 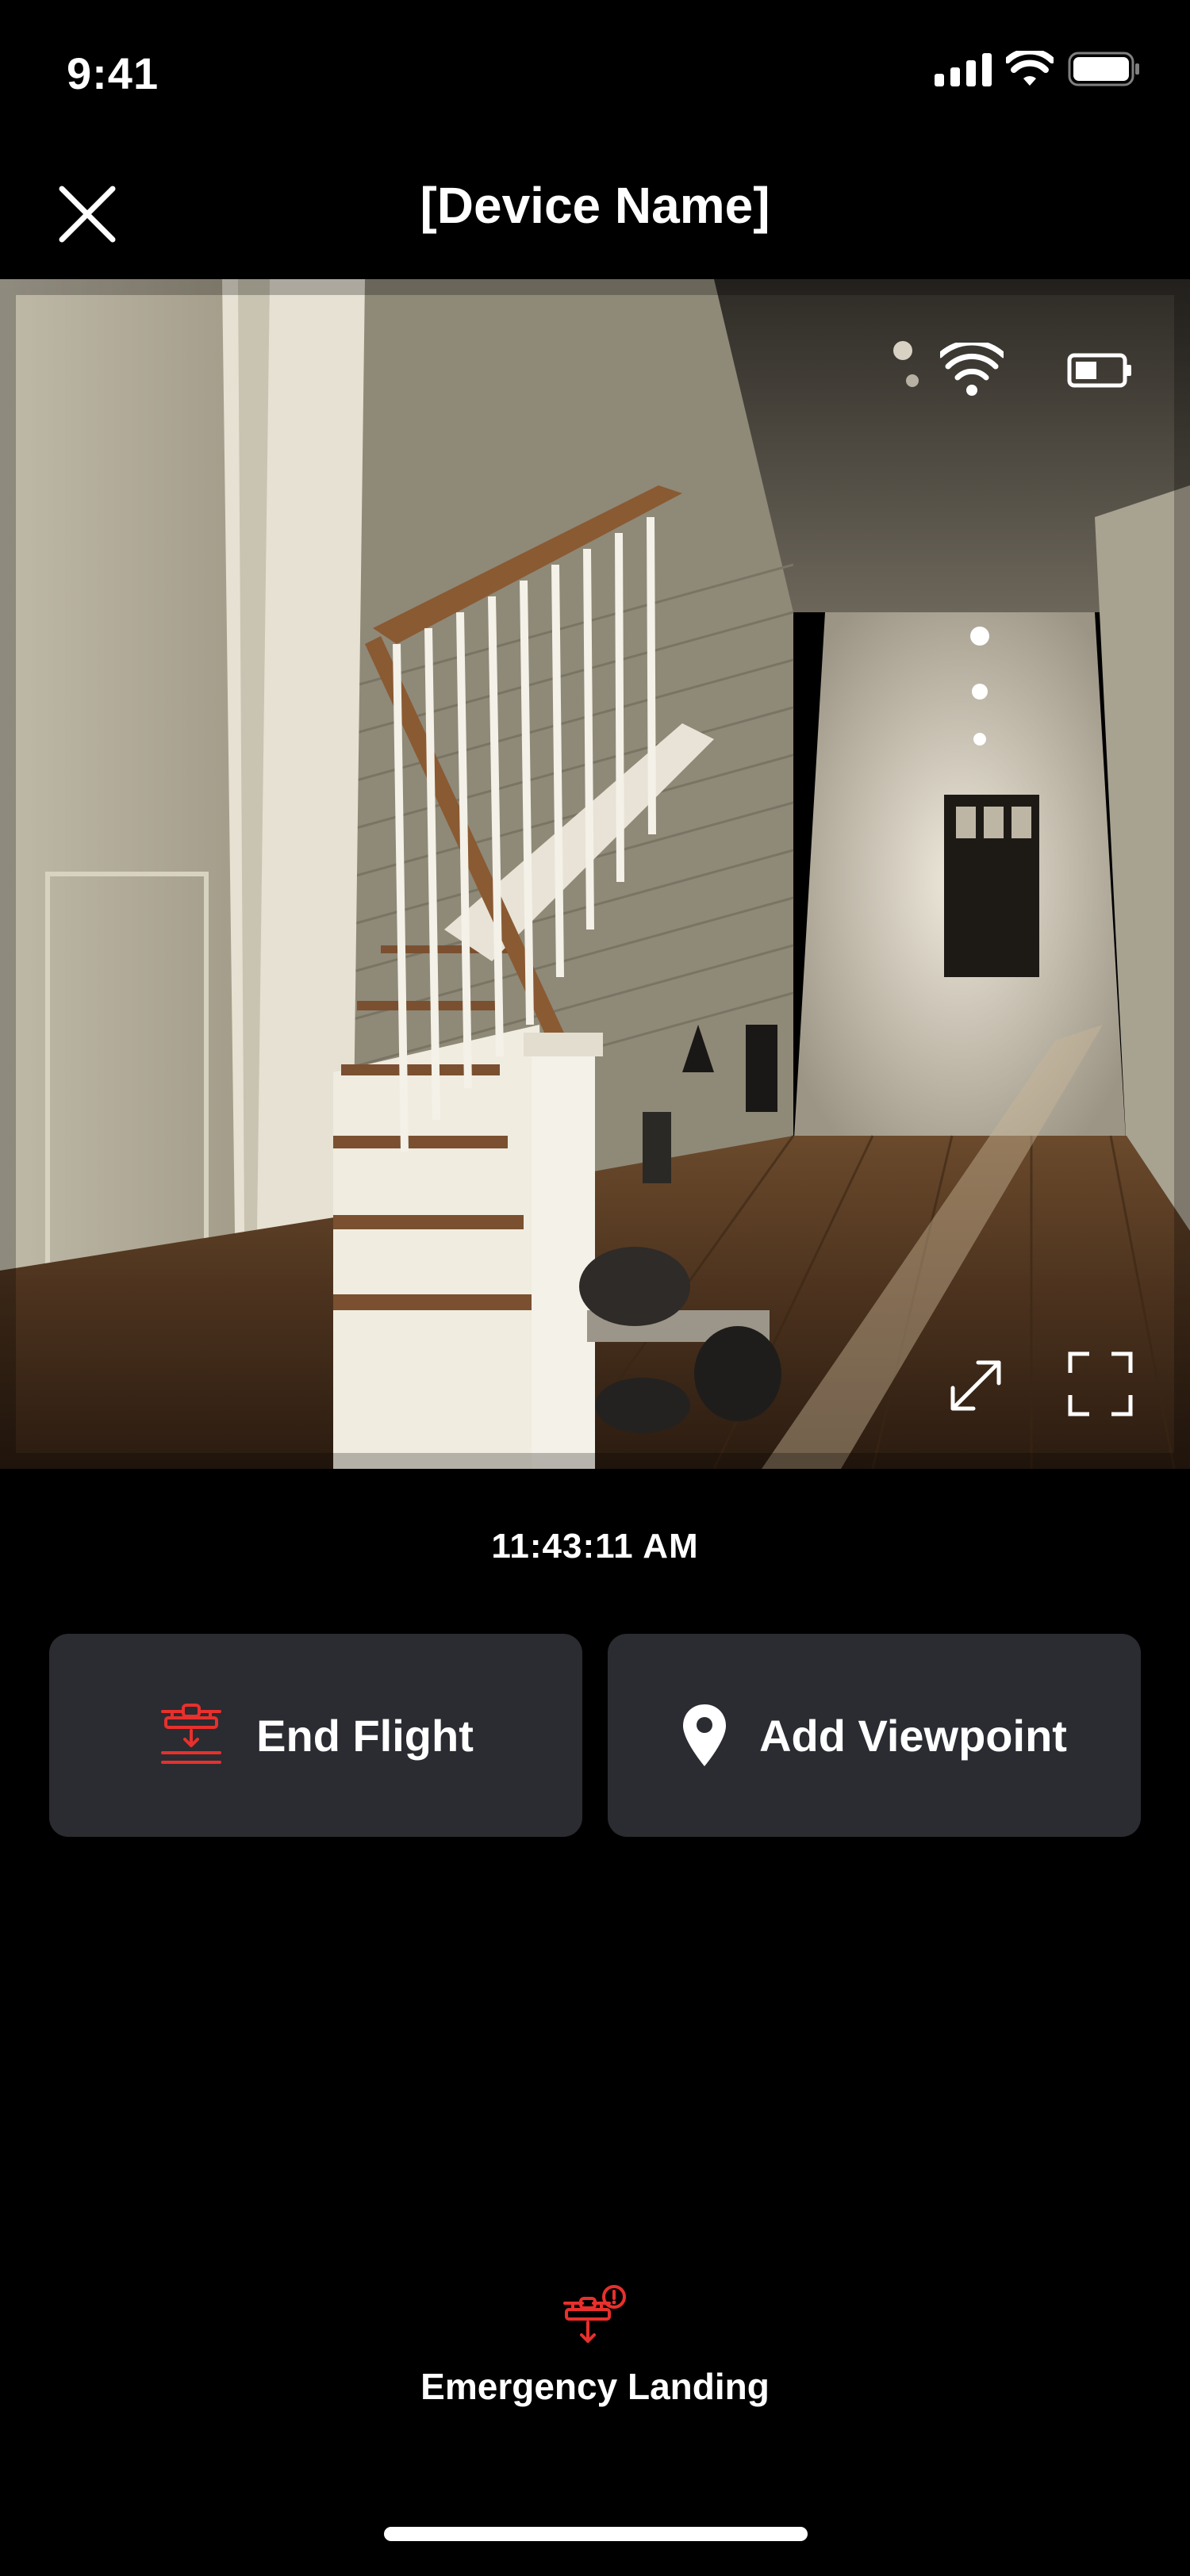 I want to click on status-time: 9:41, so click(x=113, y=73).